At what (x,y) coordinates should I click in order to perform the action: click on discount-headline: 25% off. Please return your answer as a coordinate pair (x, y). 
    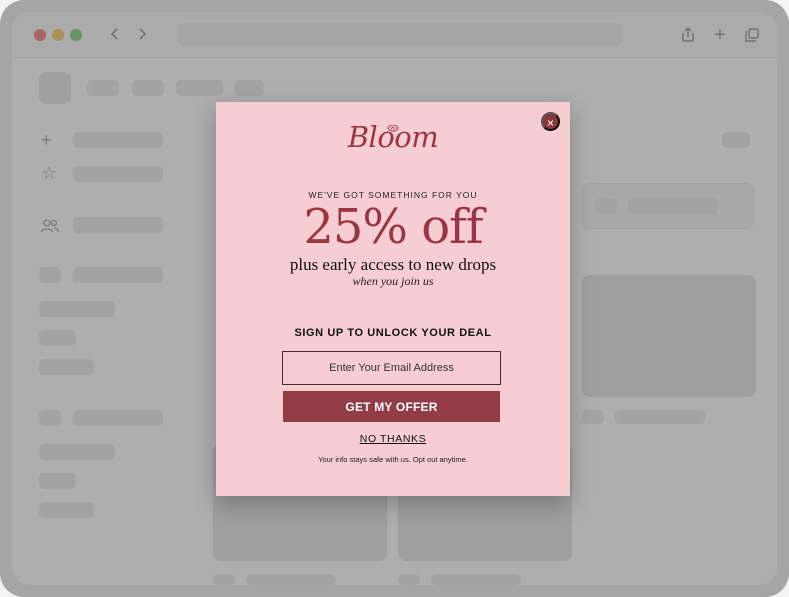
    Looking at the image, I should click on (393, 227).